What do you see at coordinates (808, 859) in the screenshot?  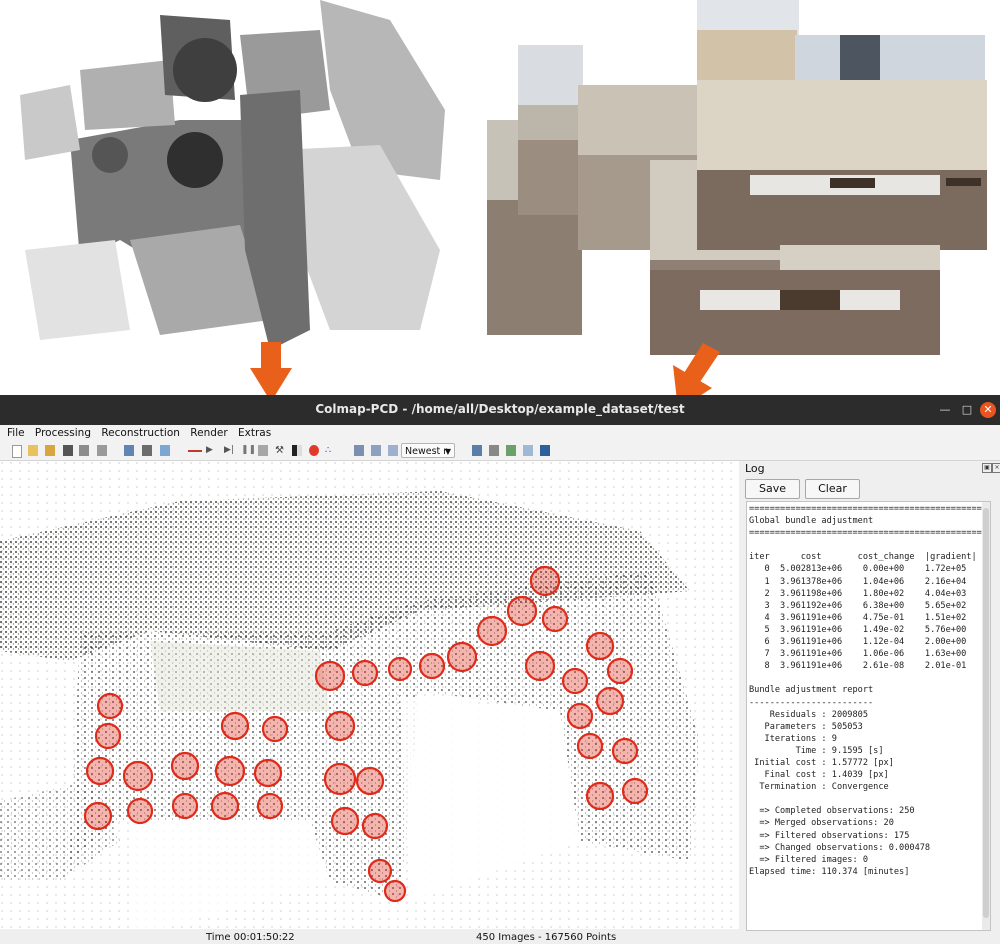 I see `log-line: => Filtered images: 0` at bounding box center [808, 859].